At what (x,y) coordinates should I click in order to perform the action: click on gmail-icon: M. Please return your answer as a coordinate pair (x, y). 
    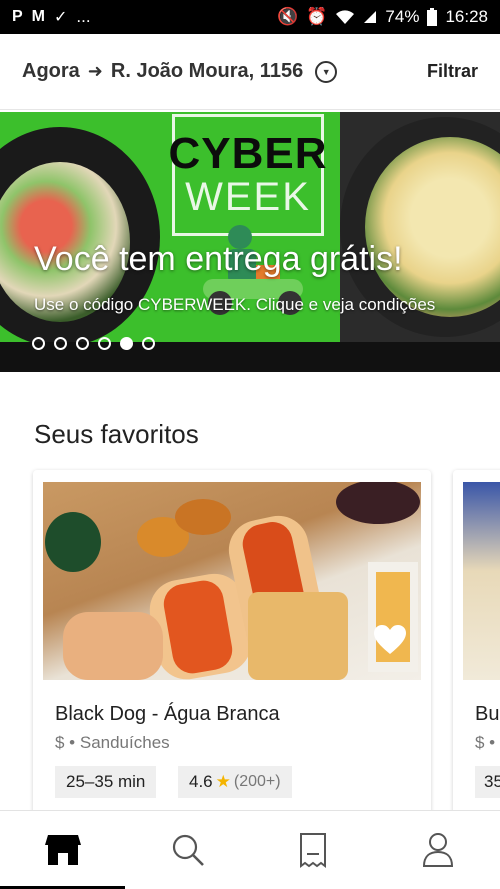
    Looking at the image, I should click on (38, 16).